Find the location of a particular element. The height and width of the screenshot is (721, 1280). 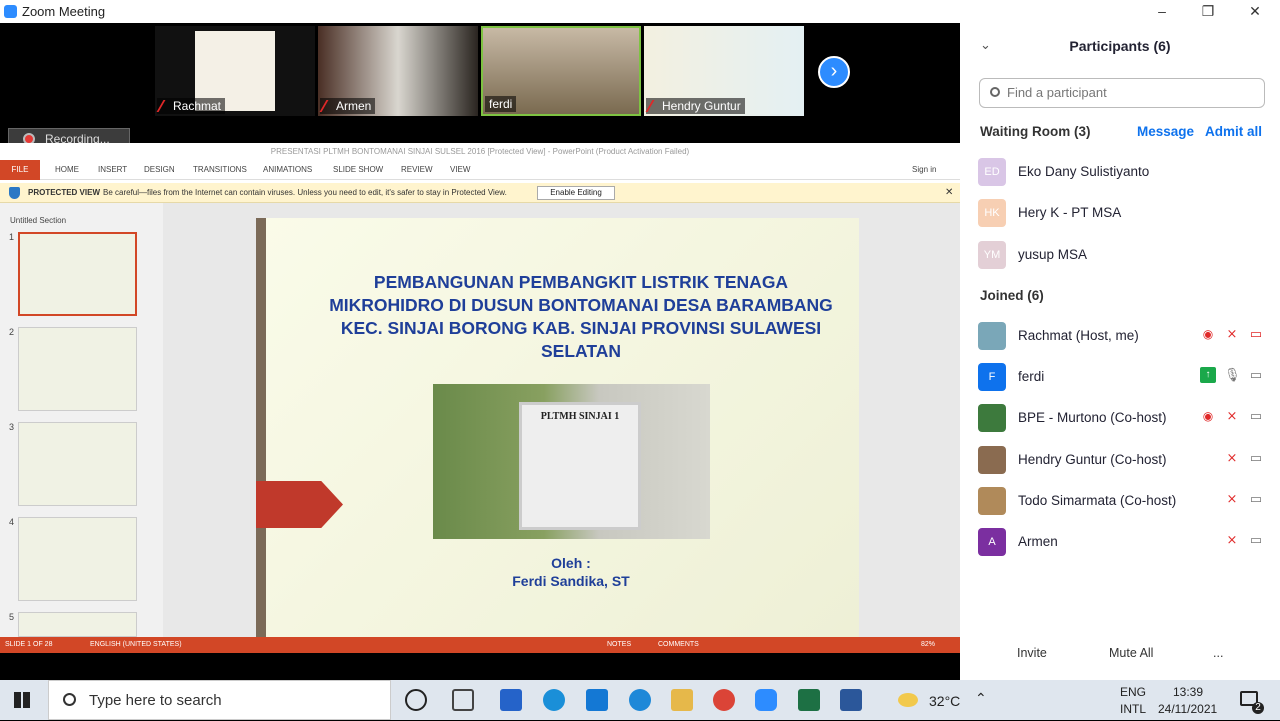

store-icon is located at coordinates (511, 700).